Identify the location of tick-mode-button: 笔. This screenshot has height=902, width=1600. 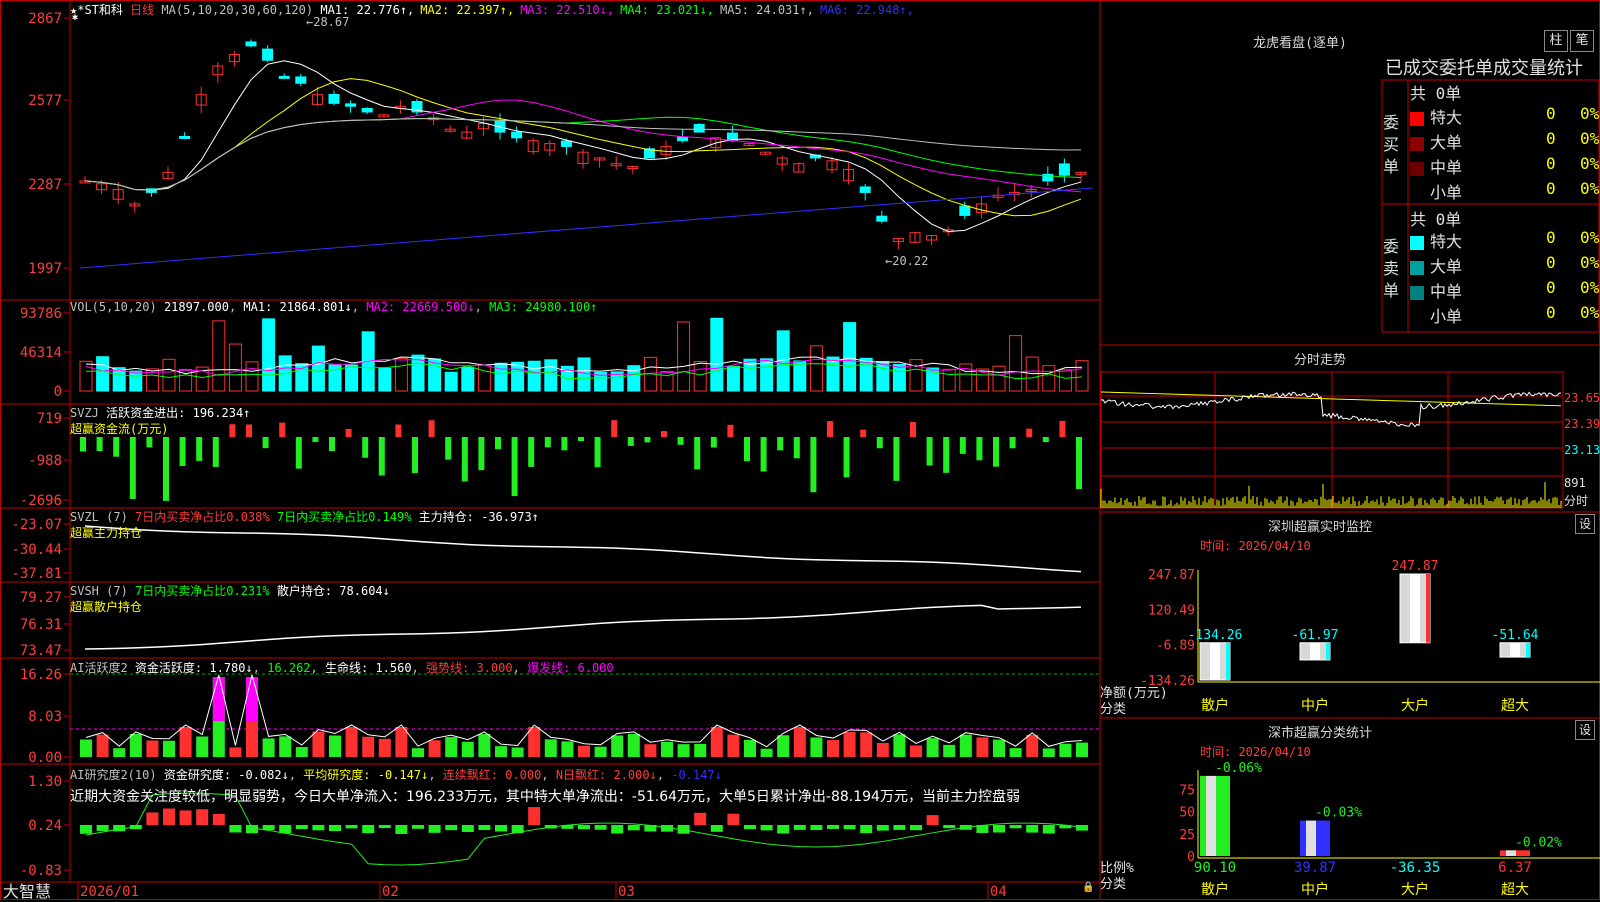
(1582, 41).